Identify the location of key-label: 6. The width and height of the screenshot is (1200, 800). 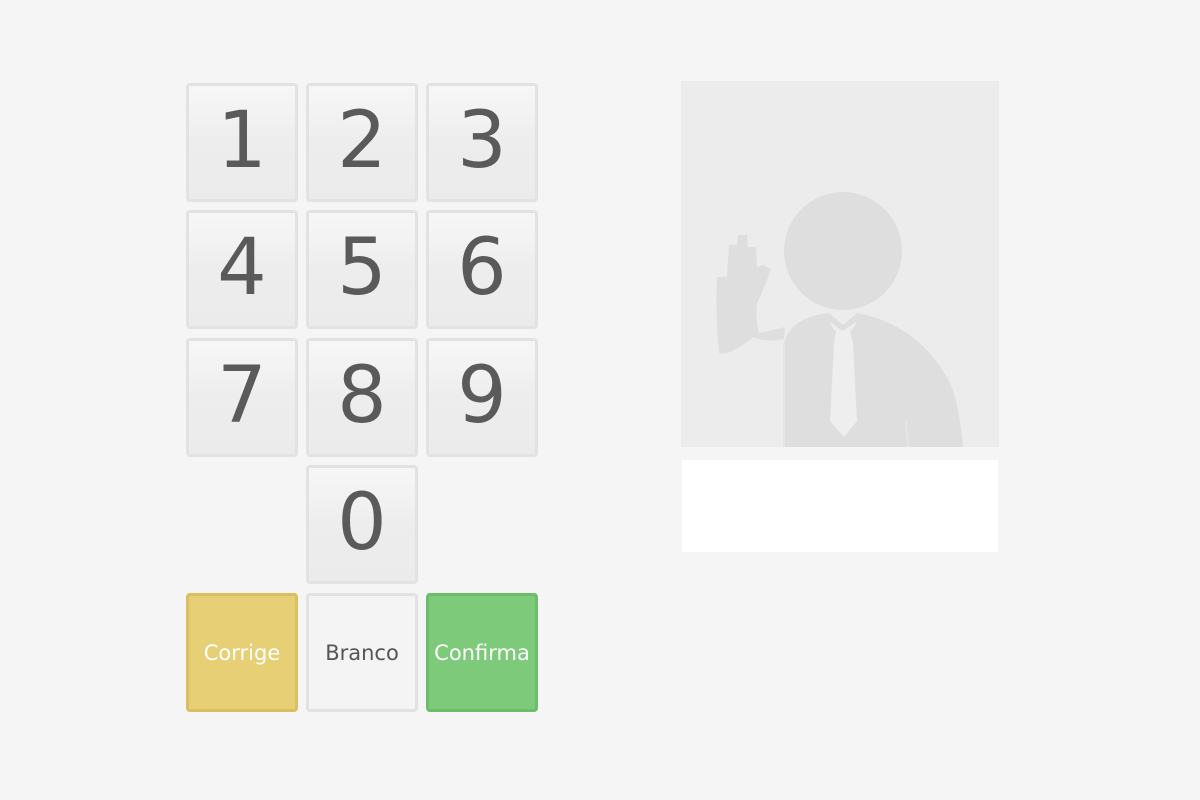
(482, 267).